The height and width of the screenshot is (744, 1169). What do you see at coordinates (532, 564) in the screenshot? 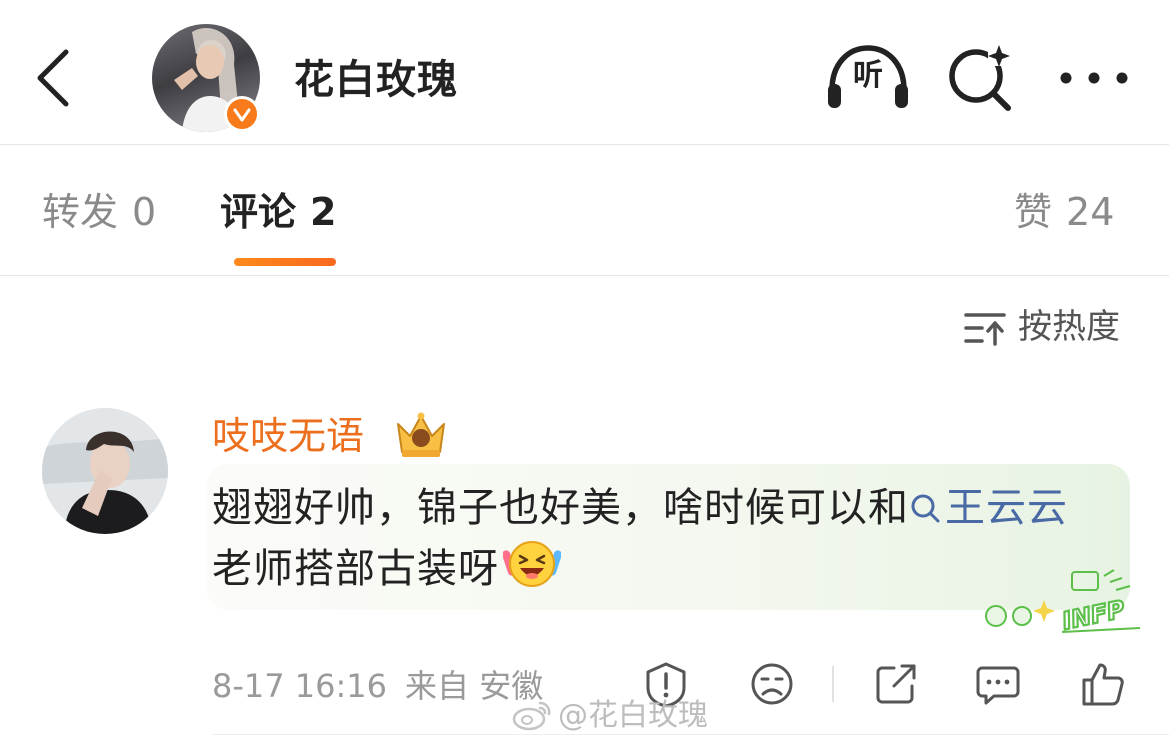
I see `laugh-cry-emoji` at bounding box center [532, 564].